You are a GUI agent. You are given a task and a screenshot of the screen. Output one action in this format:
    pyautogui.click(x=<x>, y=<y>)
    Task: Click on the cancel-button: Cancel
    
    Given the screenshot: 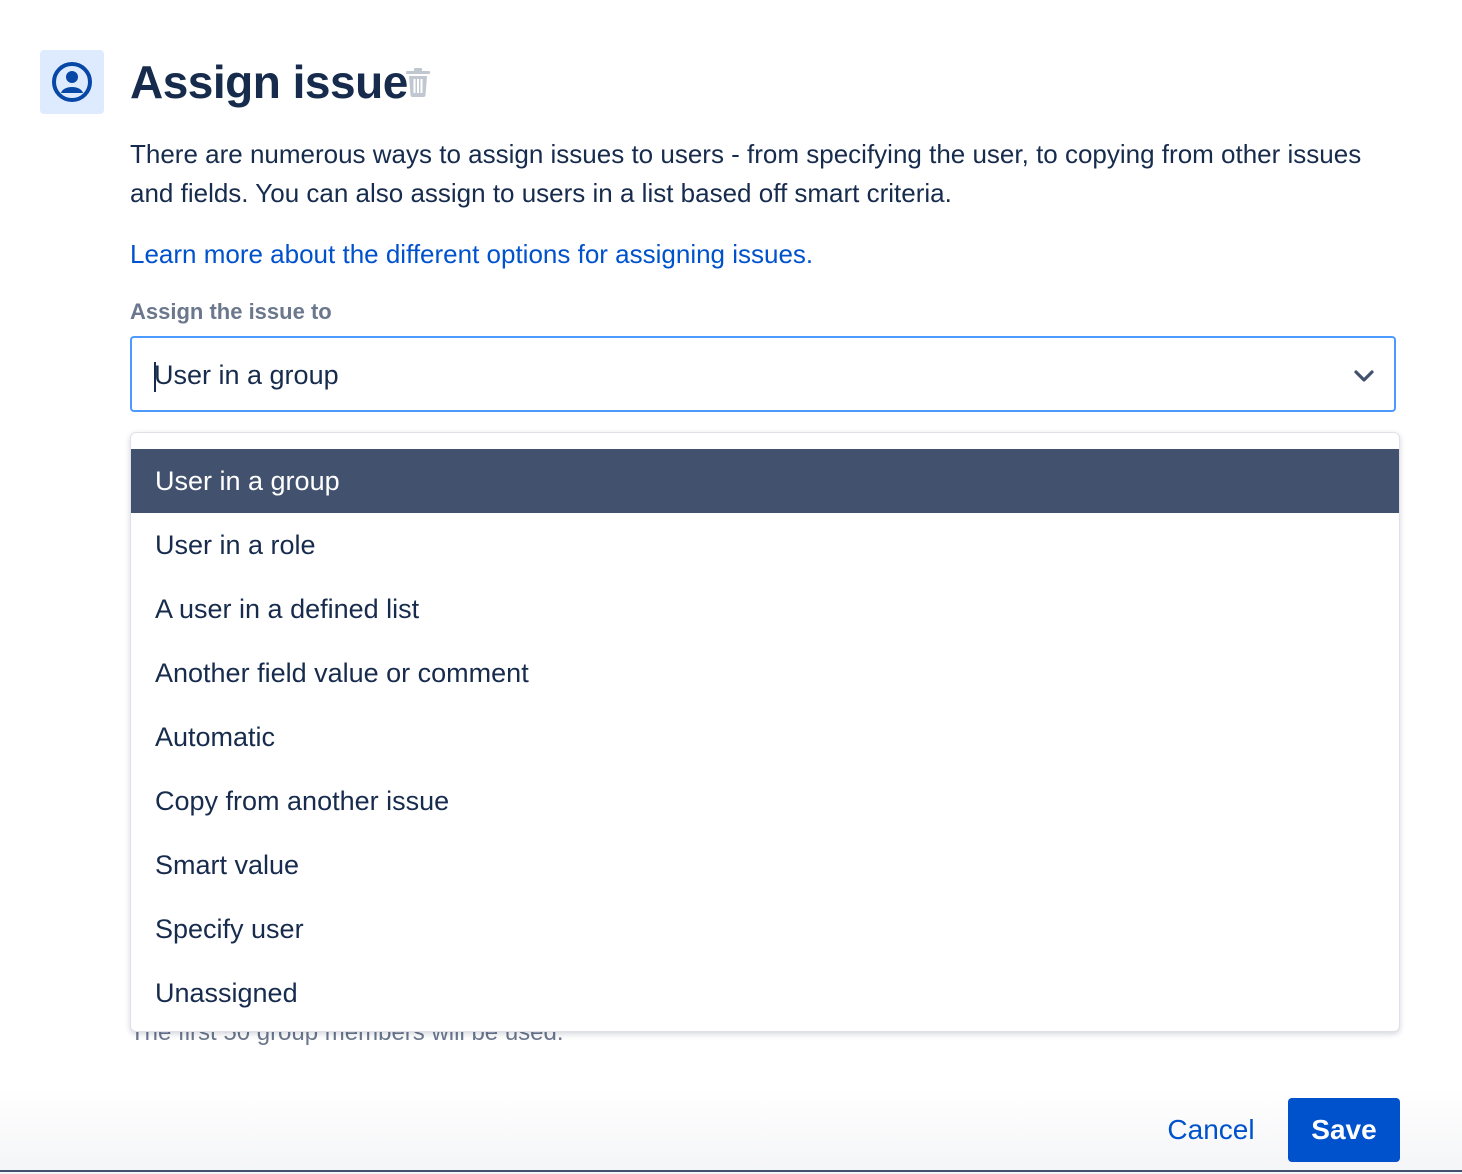 What is the action you would take?
    pyautogui.click(x=1211, y=1130)
    